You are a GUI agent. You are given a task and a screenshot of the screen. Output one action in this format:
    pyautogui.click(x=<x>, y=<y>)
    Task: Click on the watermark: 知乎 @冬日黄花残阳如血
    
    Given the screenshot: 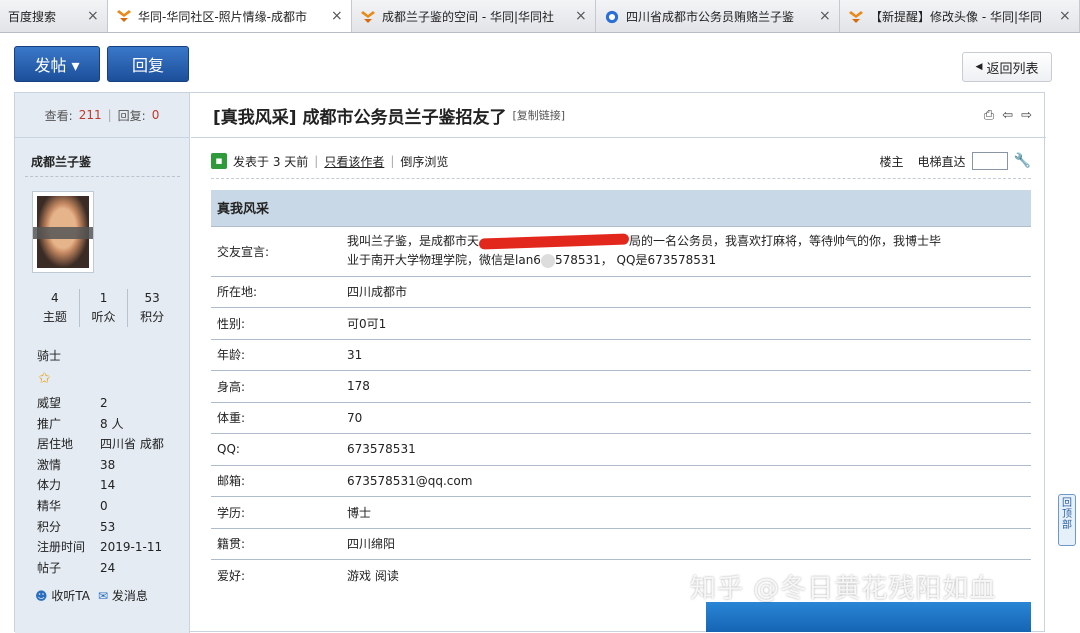 What is the action you would take?
    pyautogui.click(x=843, y=589)
    